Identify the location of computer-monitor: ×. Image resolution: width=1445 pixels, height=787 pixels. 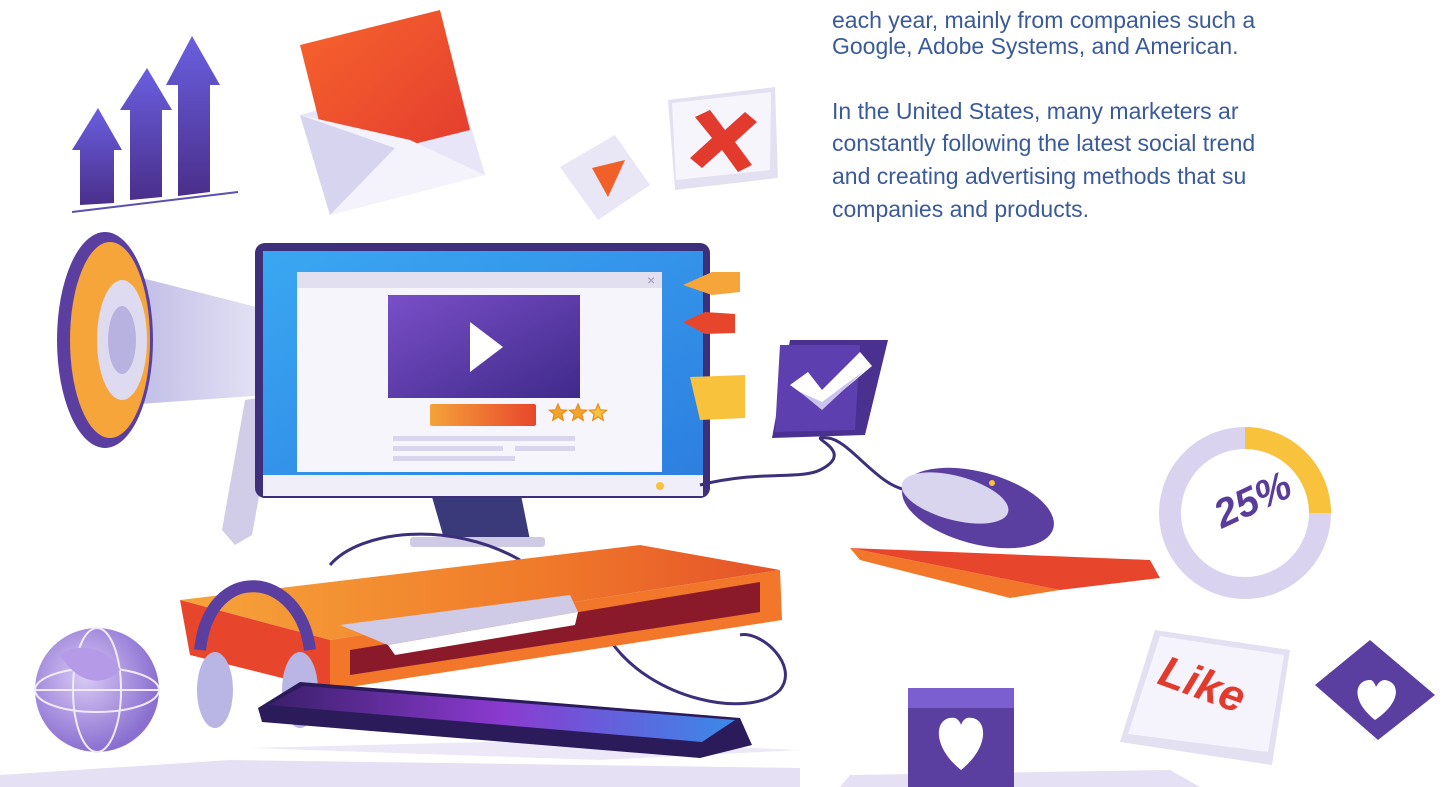
(482, 395).